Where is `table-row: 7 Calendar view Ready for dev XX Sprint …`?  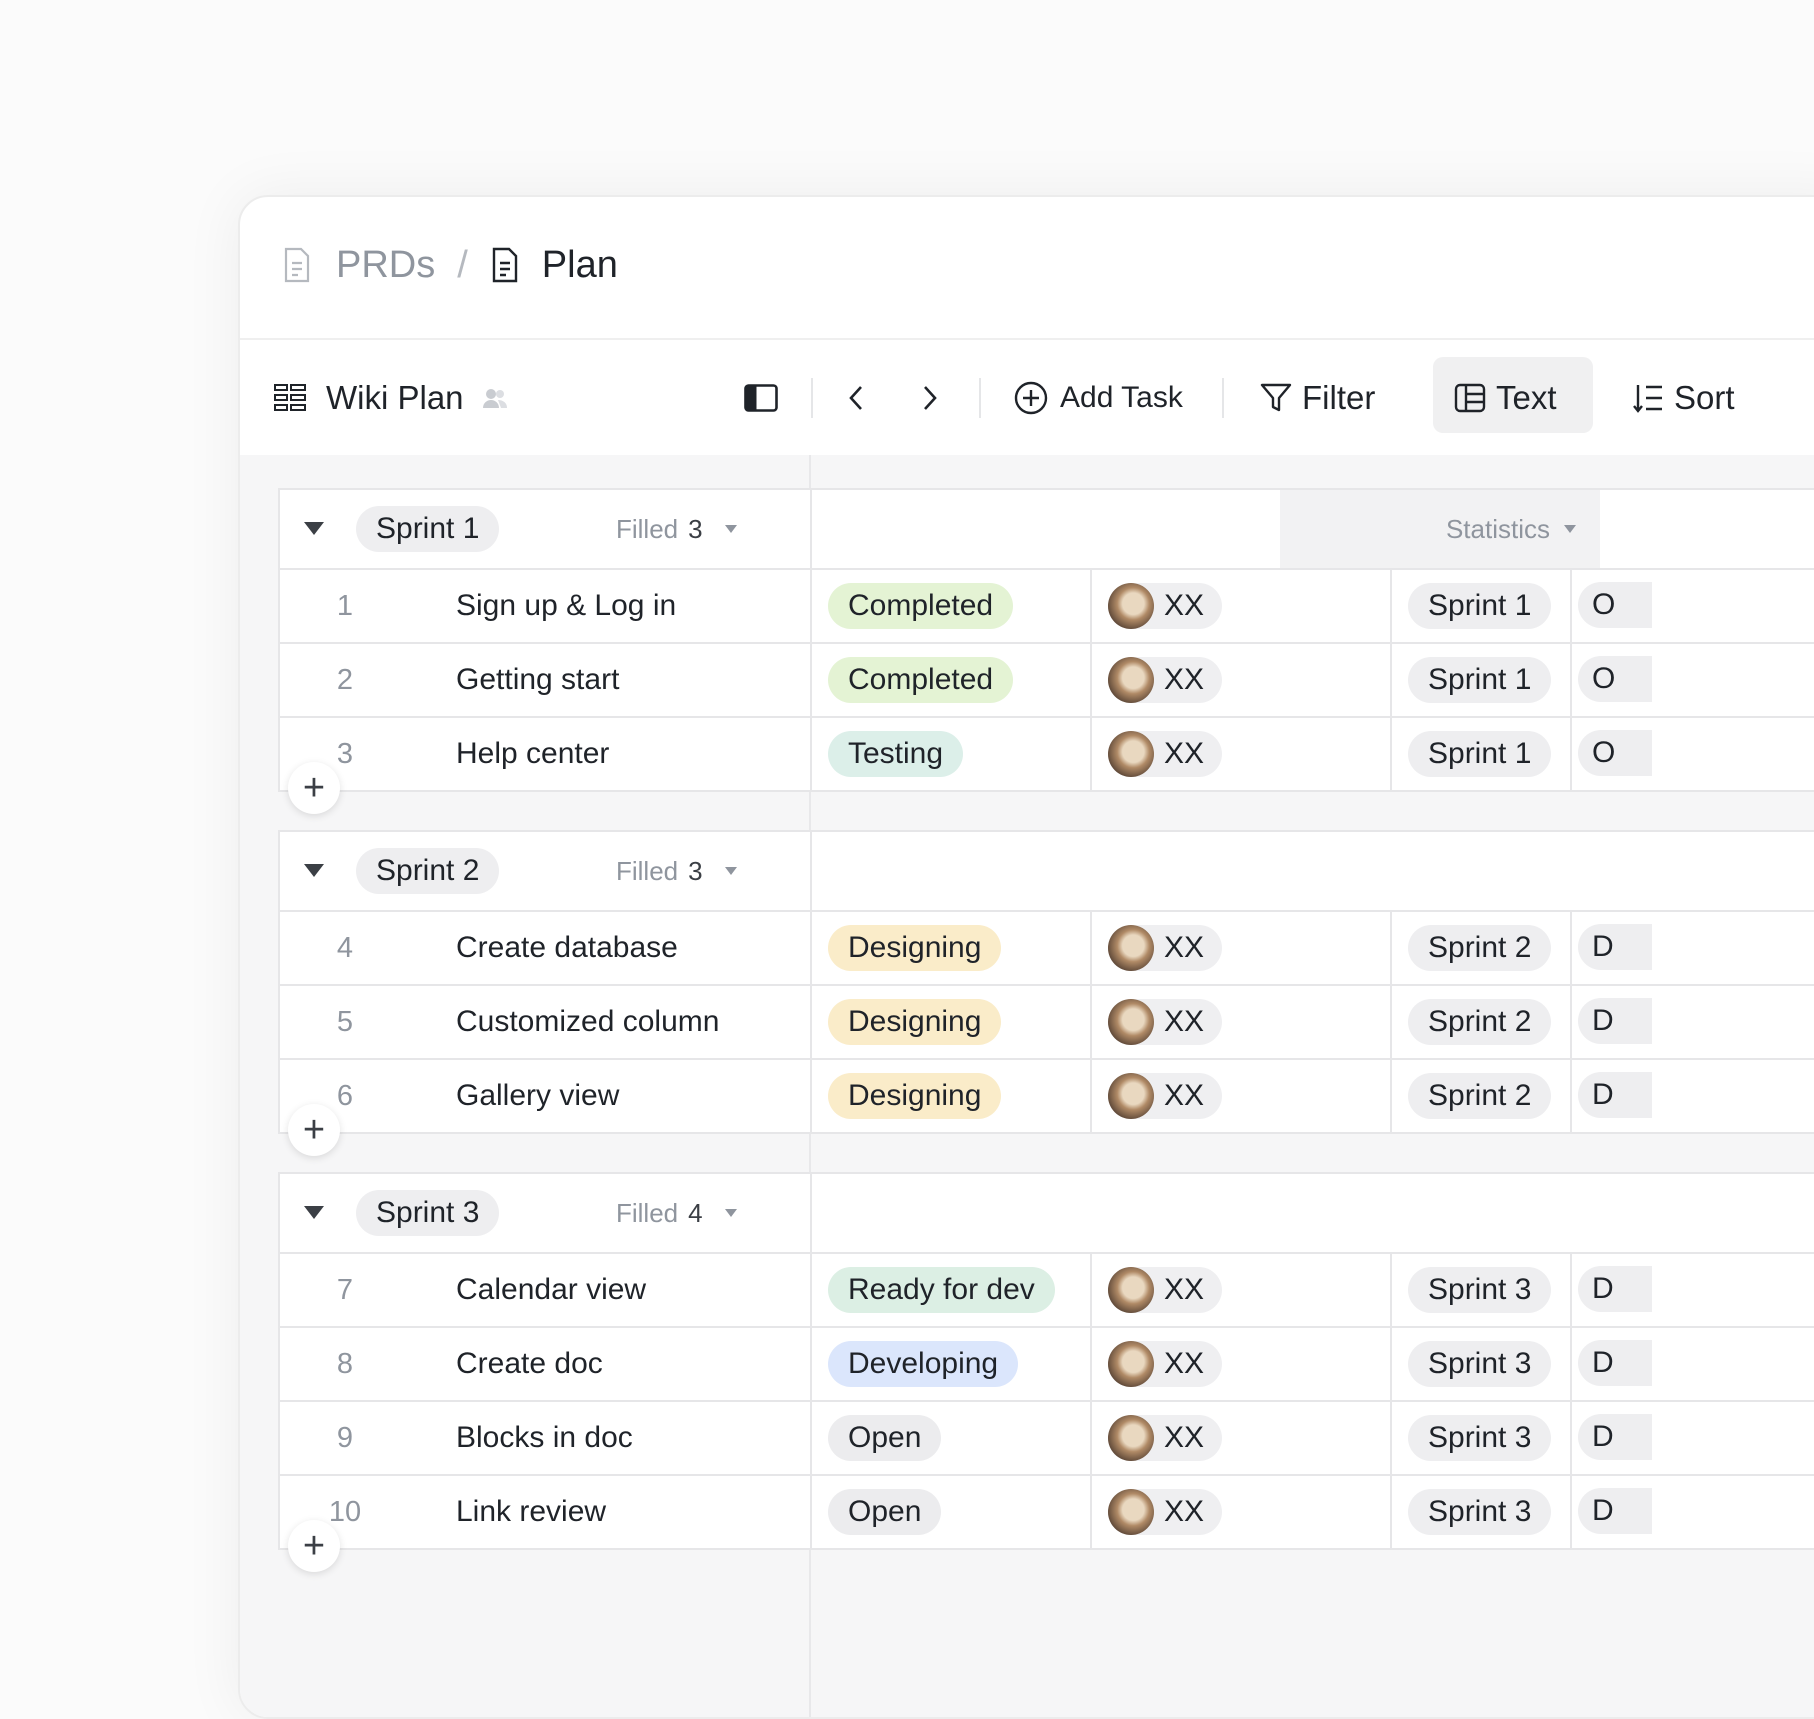 table-row: 7 Calendar view Ready for dev XX Sprint … is located at coordinates (1046, 1291).